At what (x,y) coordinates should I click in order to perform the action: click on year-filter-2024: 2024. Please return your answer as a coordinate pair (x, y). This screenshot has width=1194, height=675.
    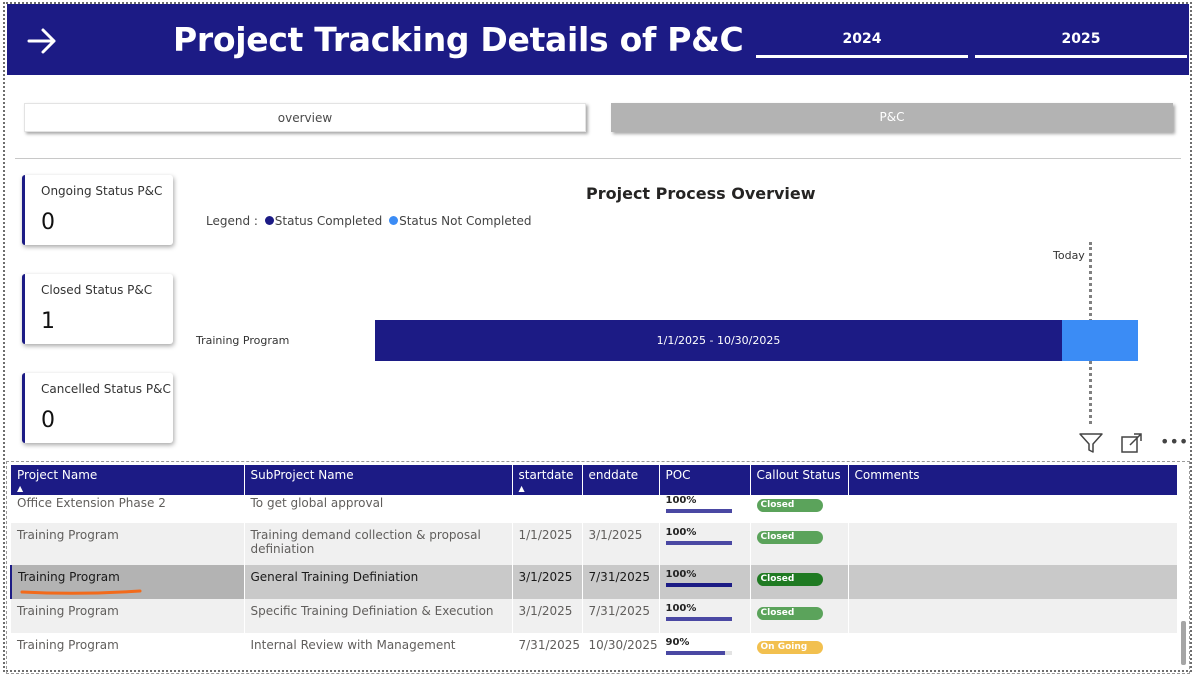
    Looking at the image, I should click on (862, 42).